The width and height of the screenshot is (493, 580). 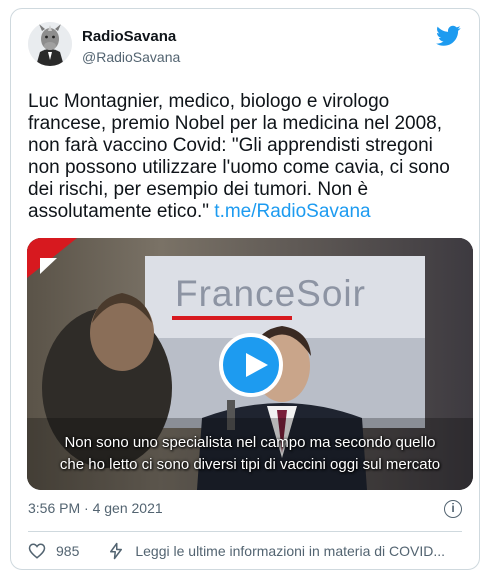 I want to click on author-avatar, so click(x=50, y=44).